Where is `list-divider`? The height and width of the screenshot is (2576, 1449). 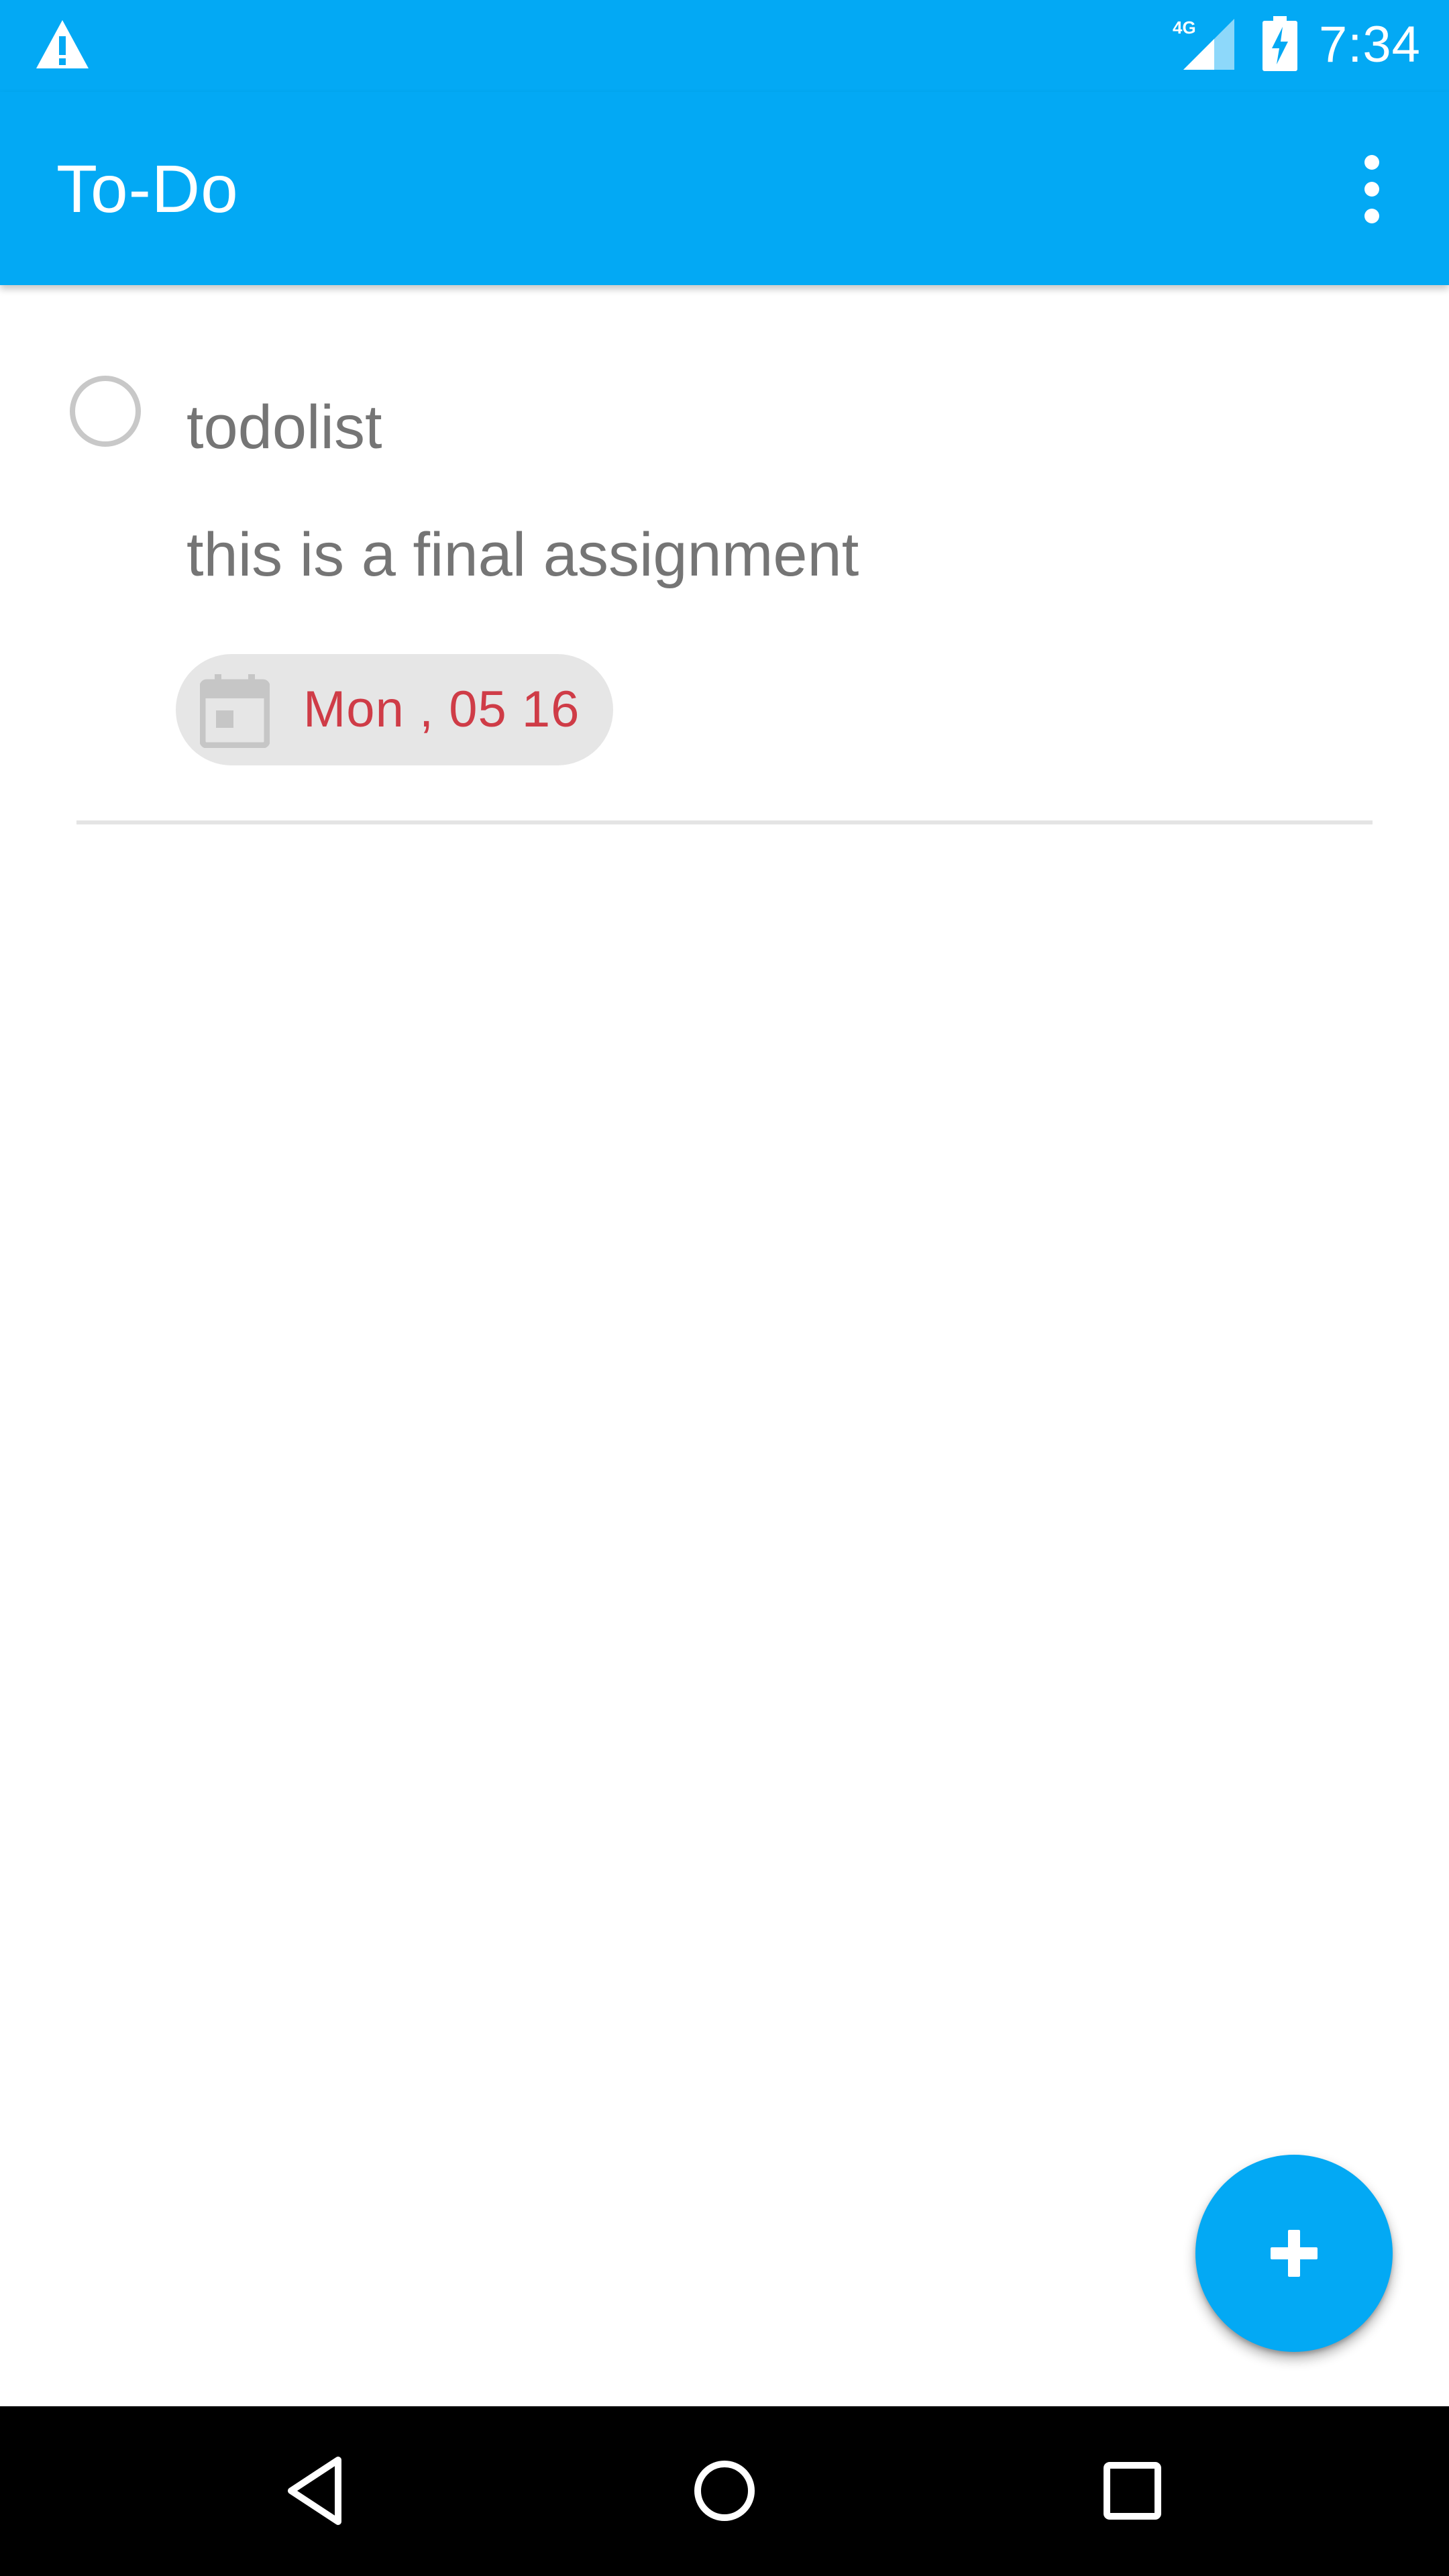 list-divider is located at coordinates (724, 822).